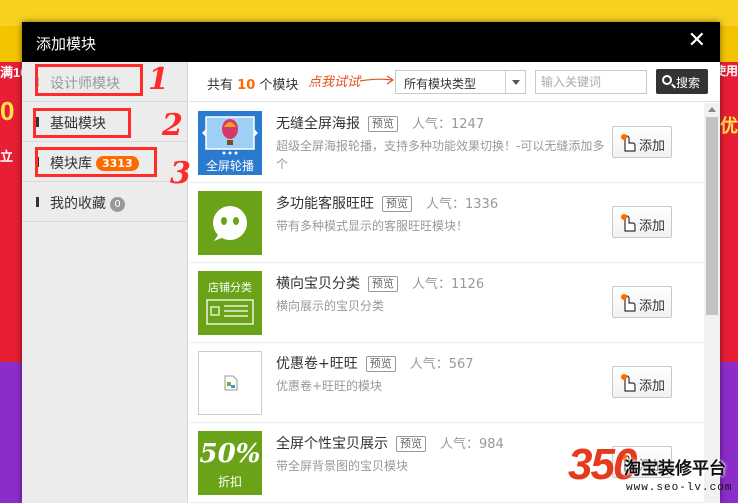 This screenshot has width=738, height=503. What do you see at coordinates (172, 125) in the screenshot?
I see `annotation-number: 2` at bounding box center [172, 125].